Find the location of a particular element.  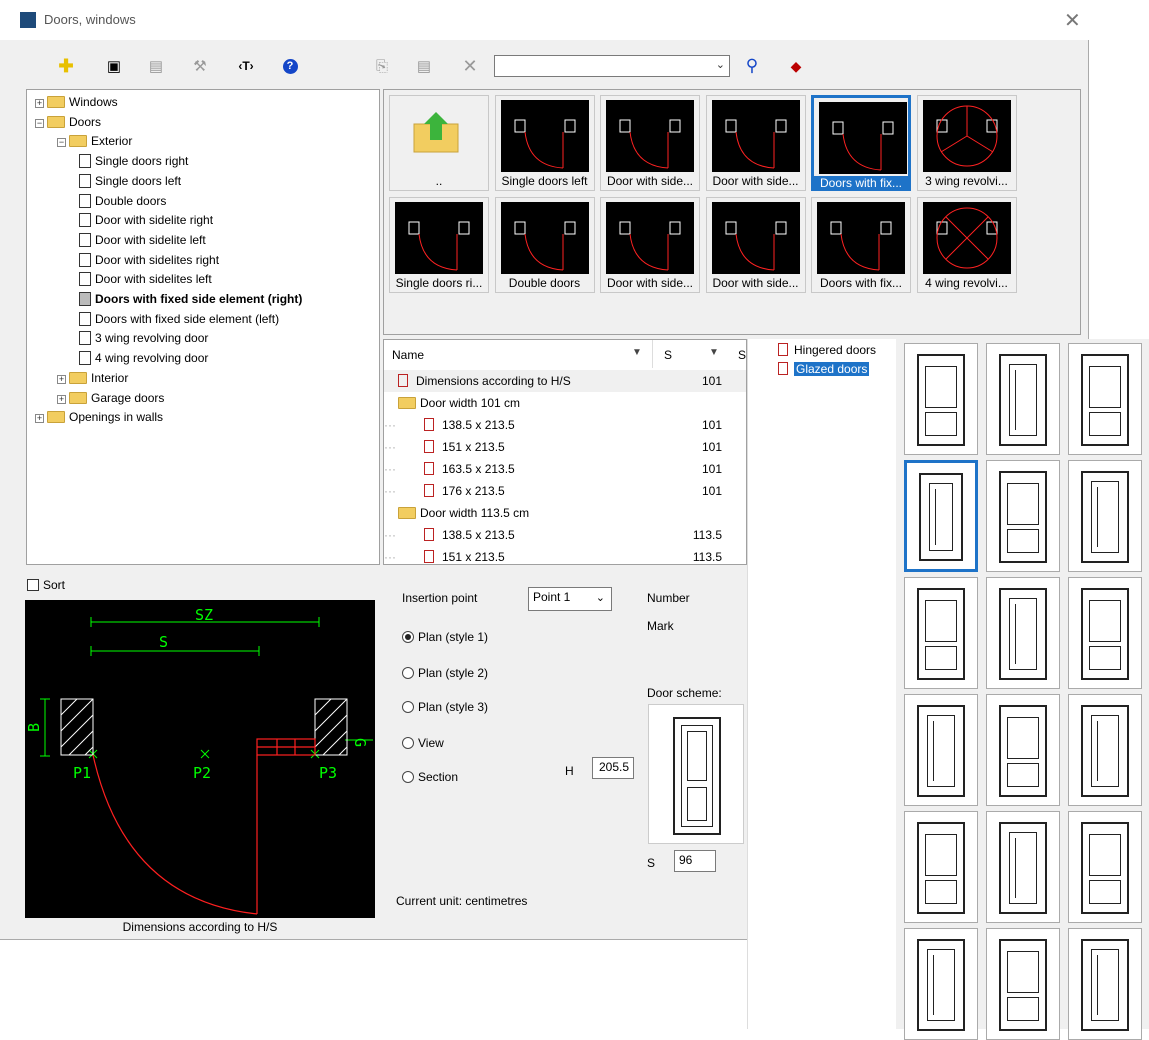

list-item: ··· 176 x 213.5 101 is located at coordinates (565, 491).